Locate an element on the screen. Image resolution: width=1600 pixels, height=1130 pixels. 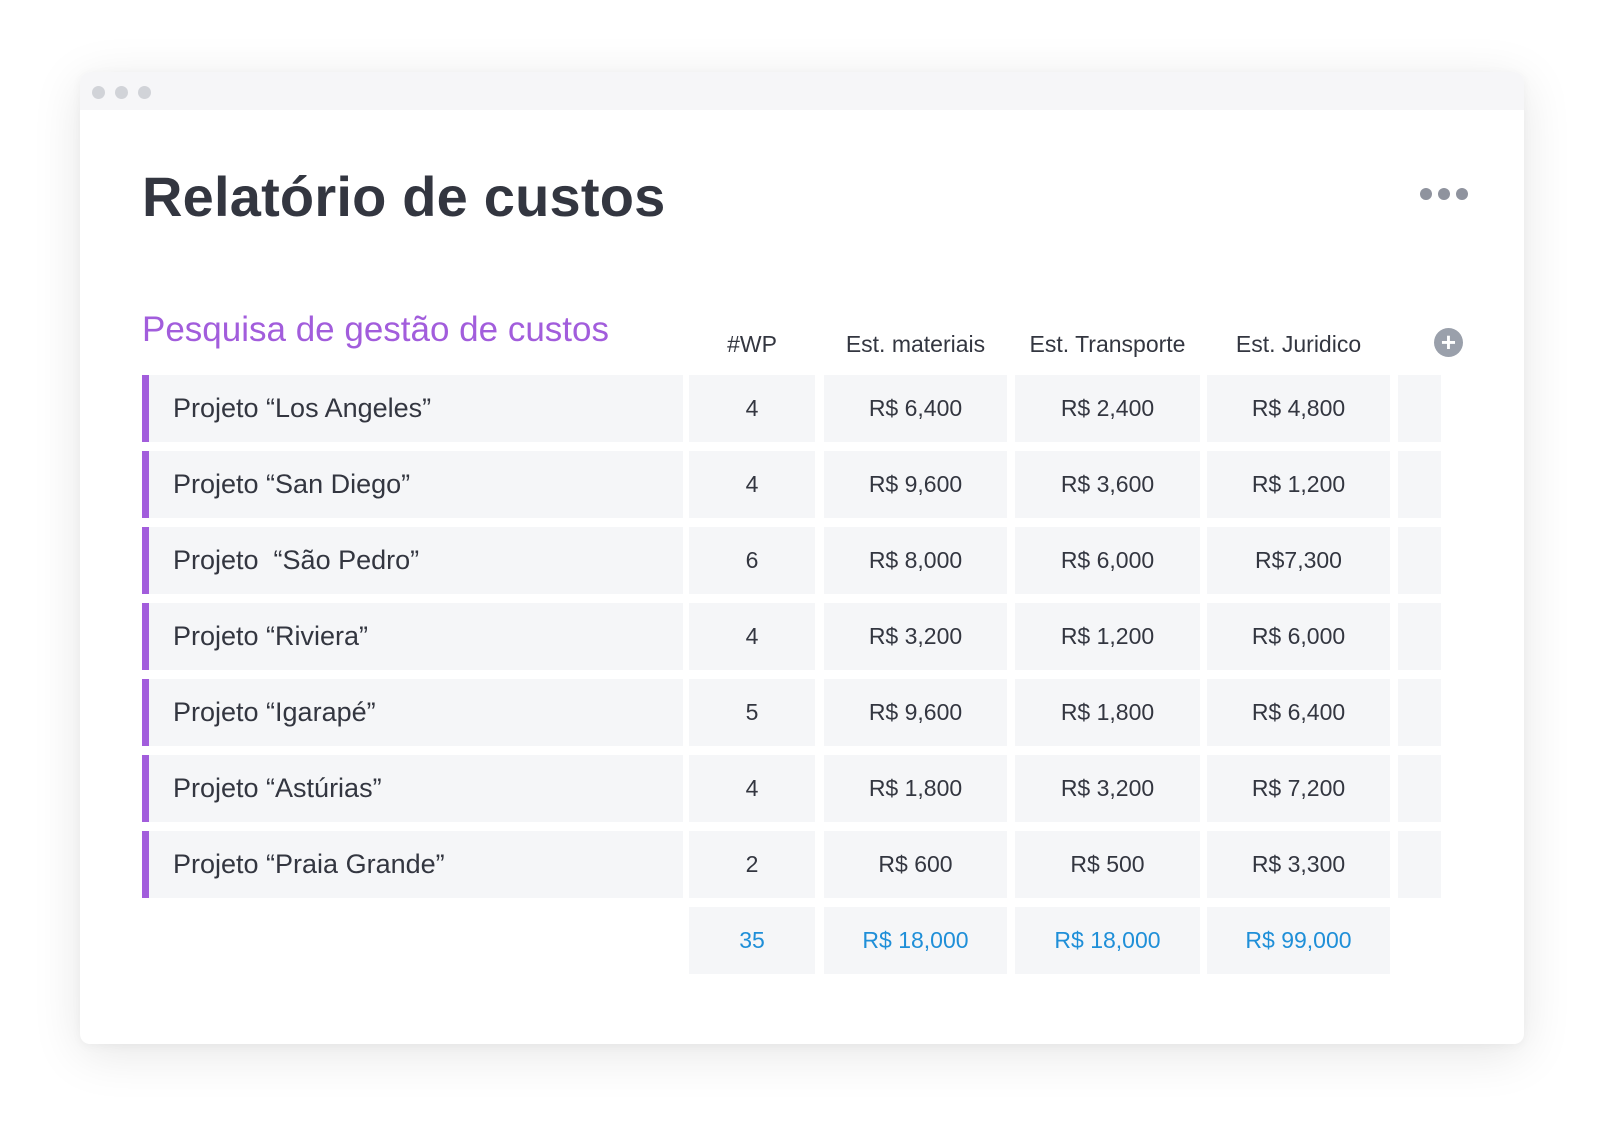
materiais-cell: R$ 6,400 is located at coordinates (915, 408).